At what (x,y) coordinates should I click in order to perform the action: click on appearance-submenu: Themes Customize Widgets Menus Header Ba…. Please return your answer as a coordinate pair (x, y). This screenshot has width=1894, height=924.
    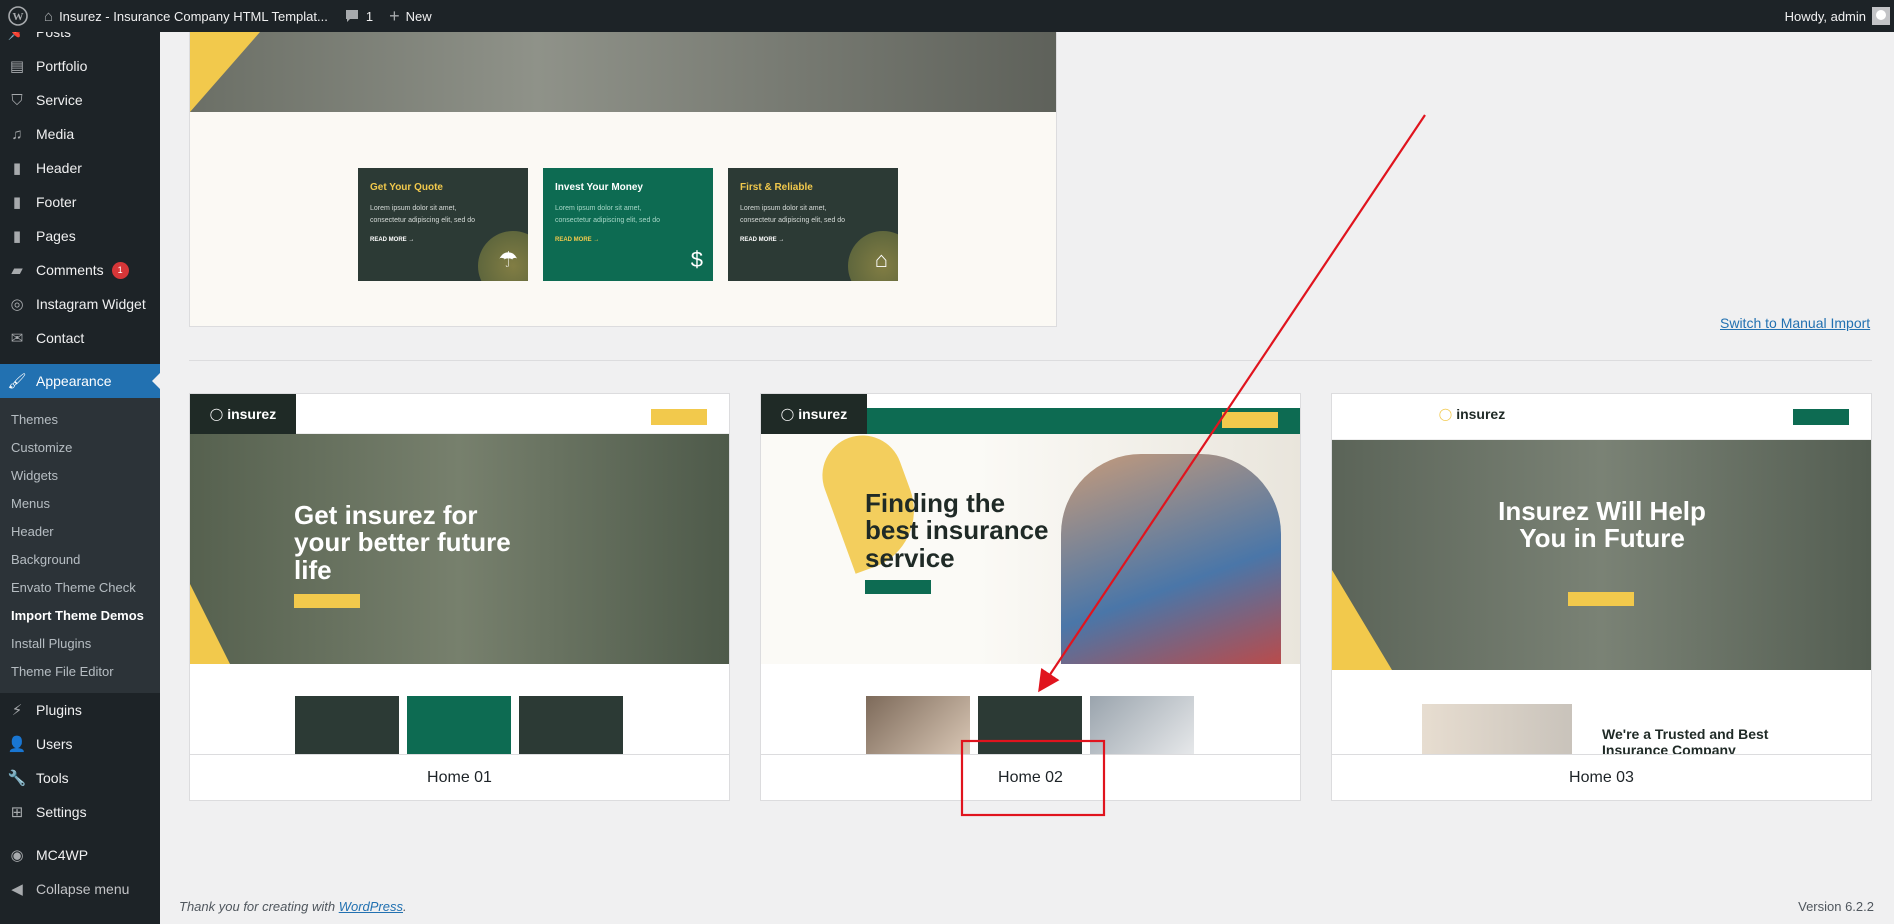
    Looking at the image, I should click on (80, 545).